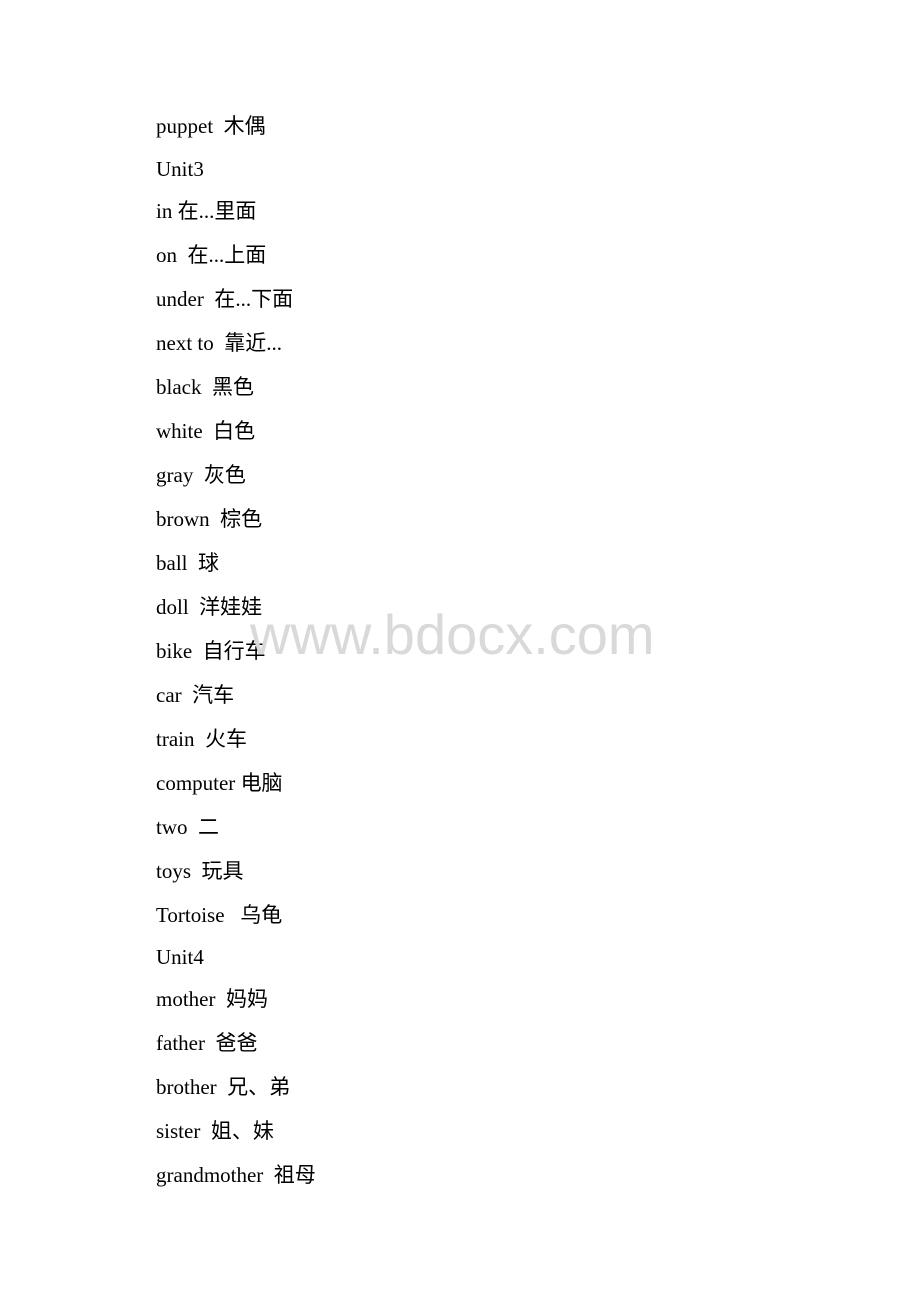 The width and height of the screenshot is (920, 1302). Describe the element at coordinates (175, 739) in the screenshot. I see `english-word: train` at that location.